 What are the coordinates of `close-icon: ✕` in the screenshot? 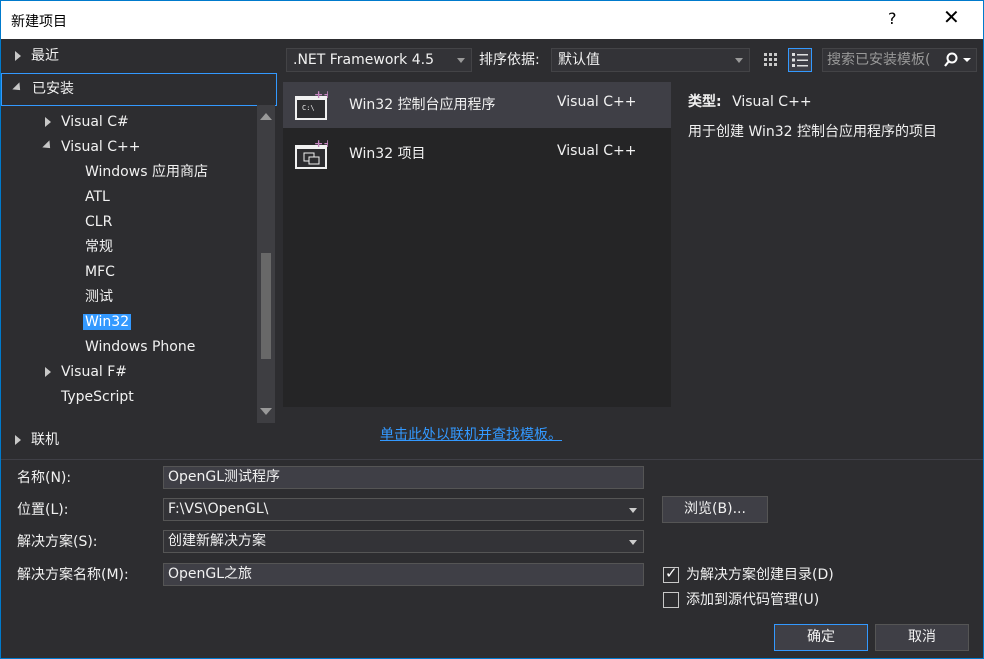 It's located at (951, 17).